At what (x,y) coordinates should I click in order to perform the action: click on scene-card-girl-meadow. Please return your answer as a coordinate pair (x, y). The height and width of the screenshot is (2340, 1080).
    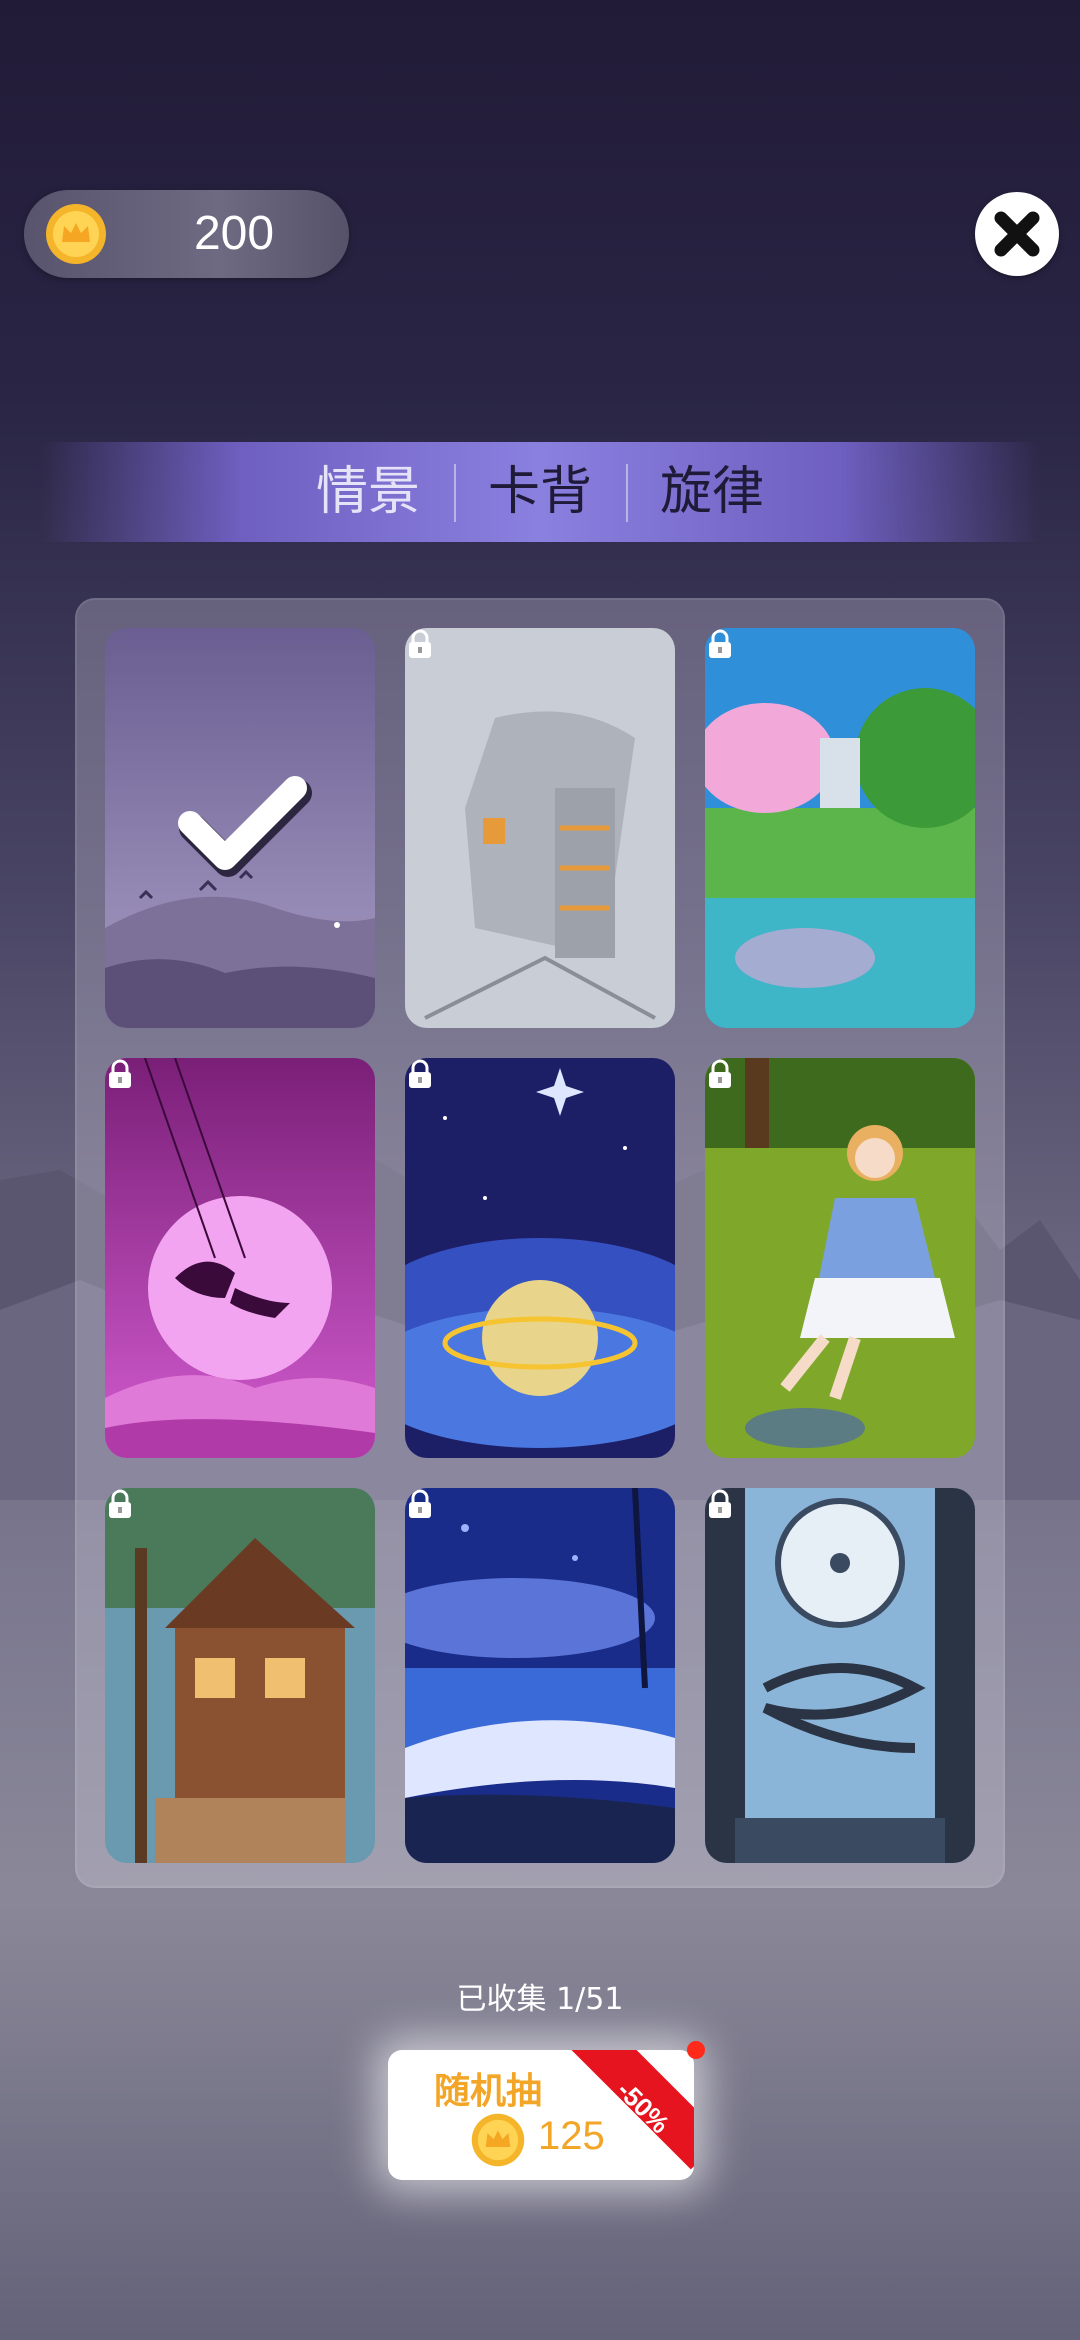
    Looking at the image, I should click on (840, 1258).